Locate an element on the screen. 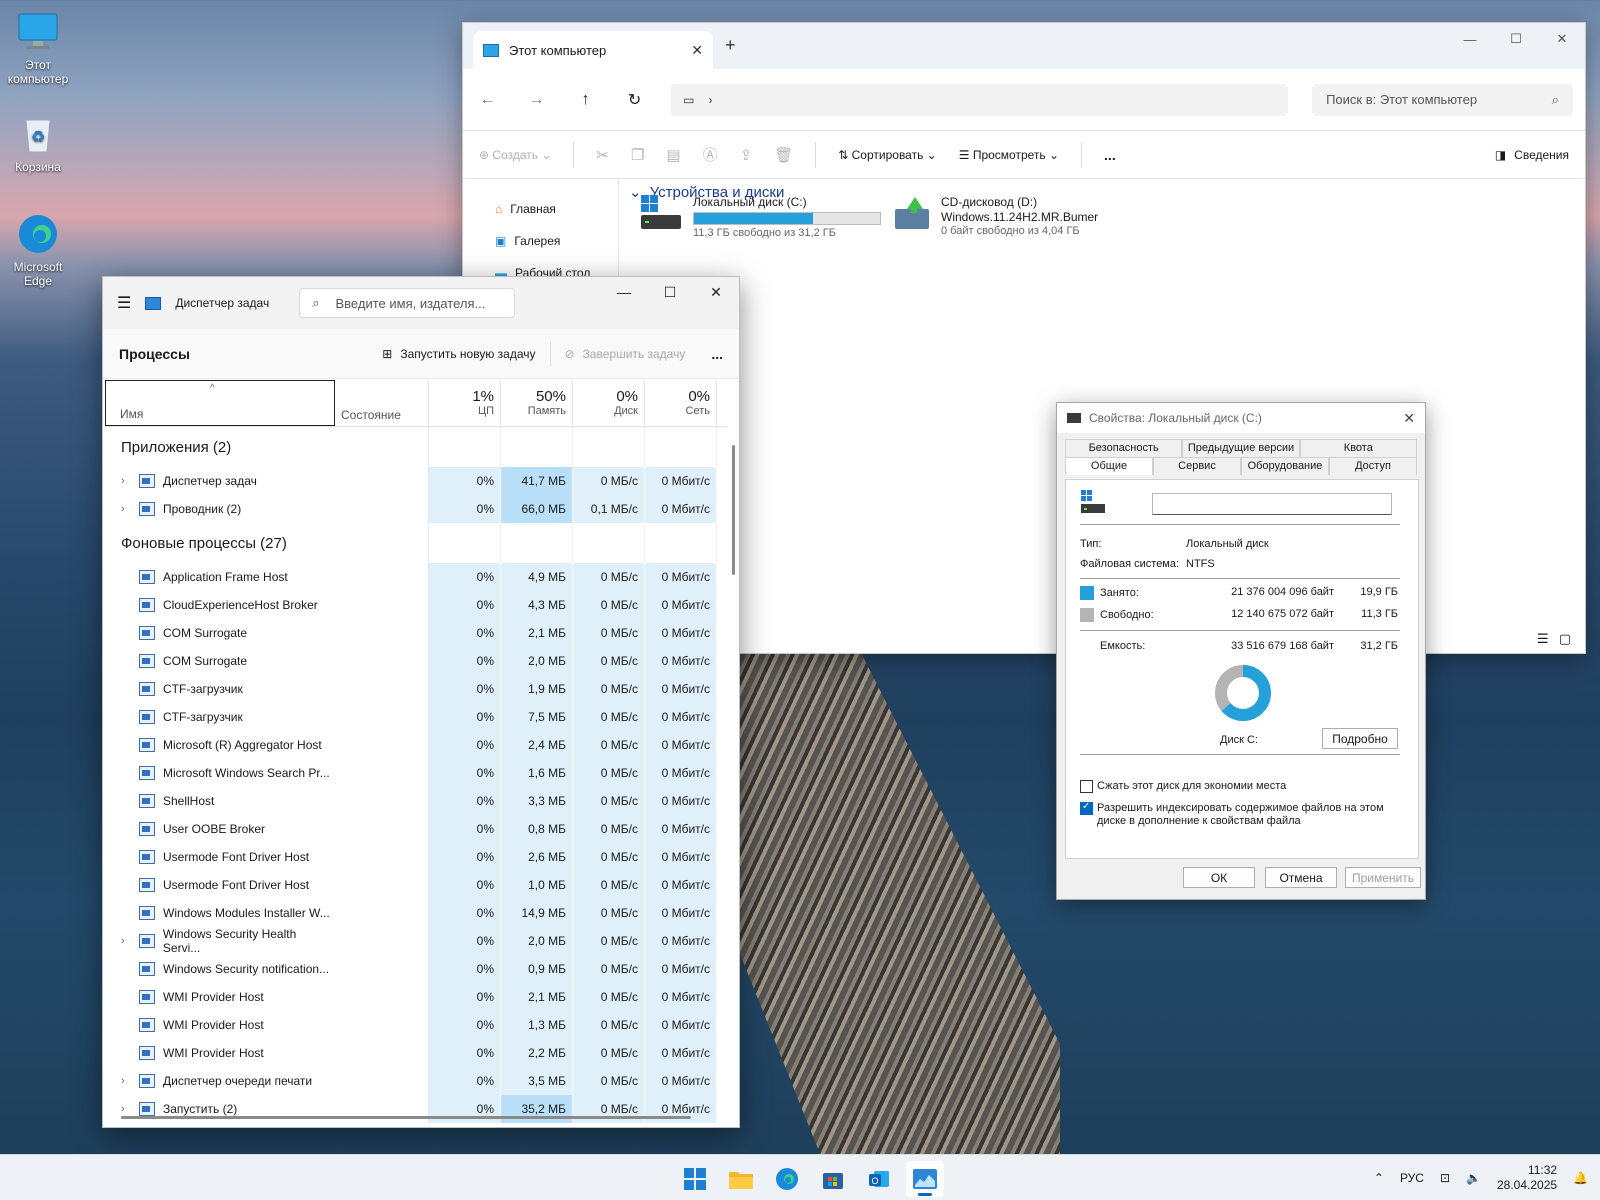 The height and width of the screenshot is (1200, 1600). table-row: CTF-загрузчик 0% 1,9 МБ 0 МБ/с 0 Мбит/с is located at coordinates (416, 689).